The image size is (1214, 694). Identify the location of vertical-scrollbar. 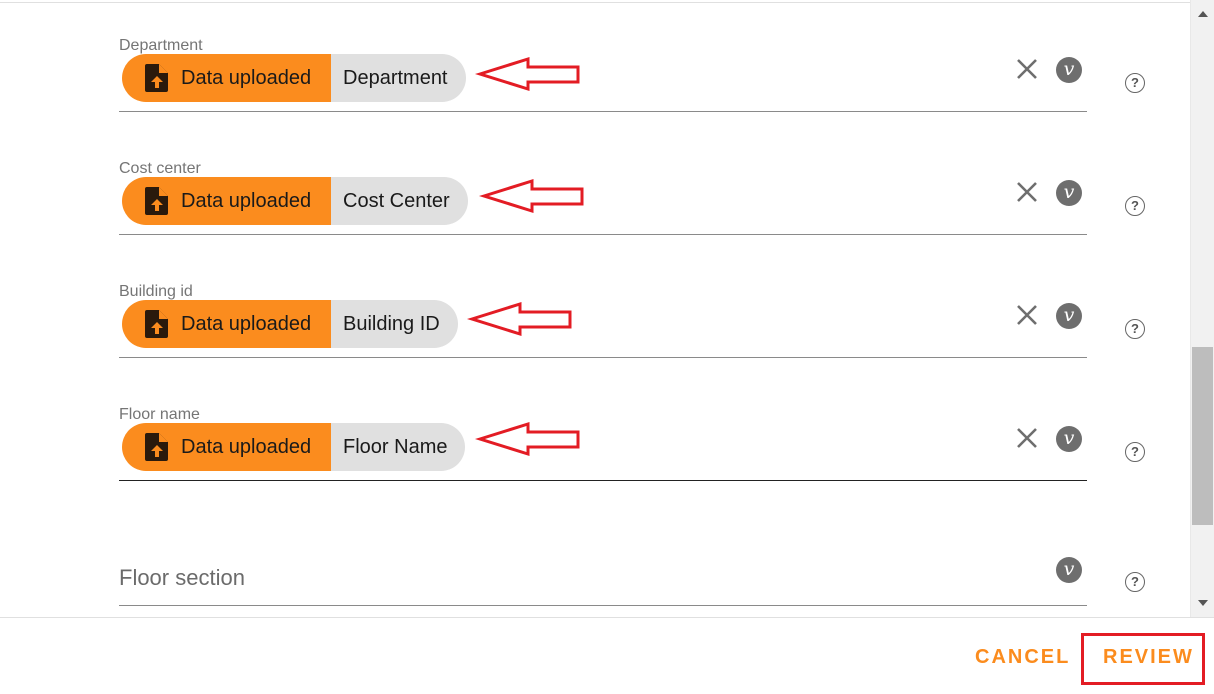
(1202, 308).